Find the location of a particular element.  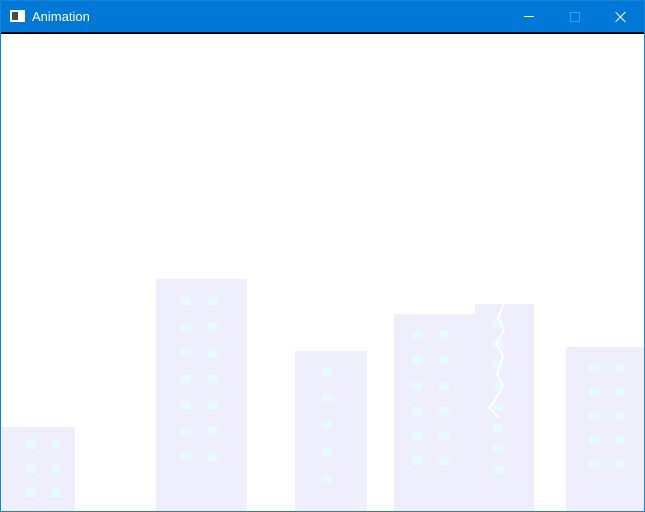

maximize-icon is located at coordinates (575, 16).